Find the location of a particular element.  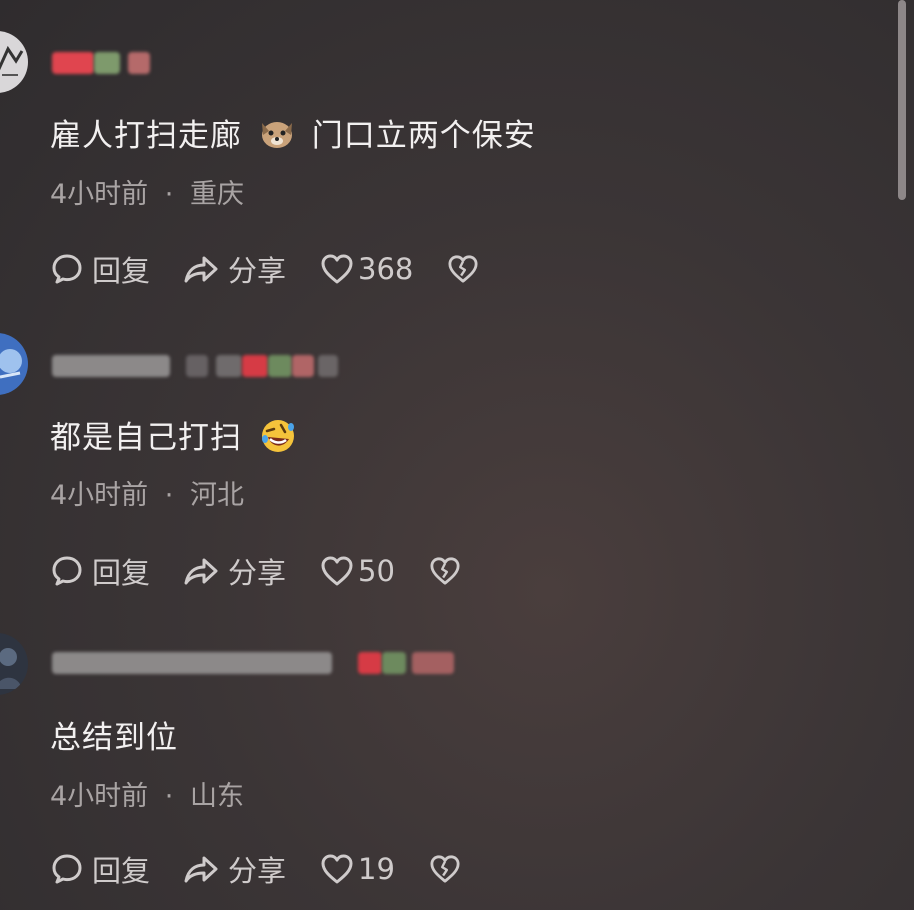

comment-meta: 4小时前 · 山东 is located at coordinates (147, 796).